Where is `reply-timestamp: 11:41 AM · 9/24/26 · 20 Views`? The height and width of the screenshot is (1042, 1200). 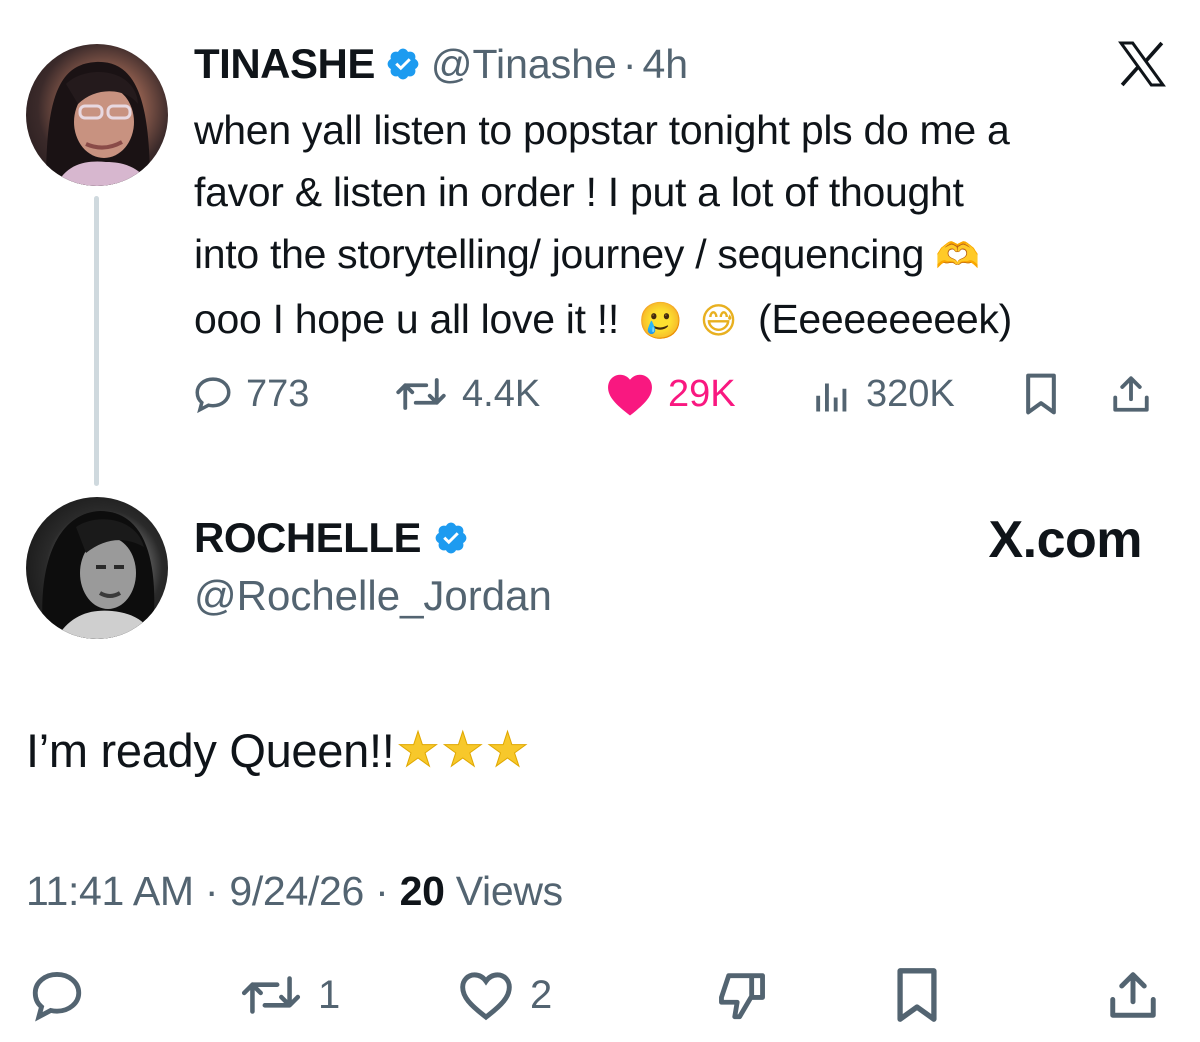 reply-timestamp: 11:41 AM · 9/24/26 · 20 Views is located at coordinates (294, 891).